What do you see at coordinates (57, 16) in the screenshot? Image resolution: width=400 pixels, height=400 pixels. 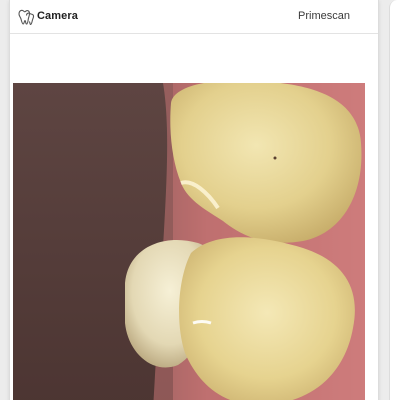 I see `panel-title: Camera` at bounding box center [57, 16].